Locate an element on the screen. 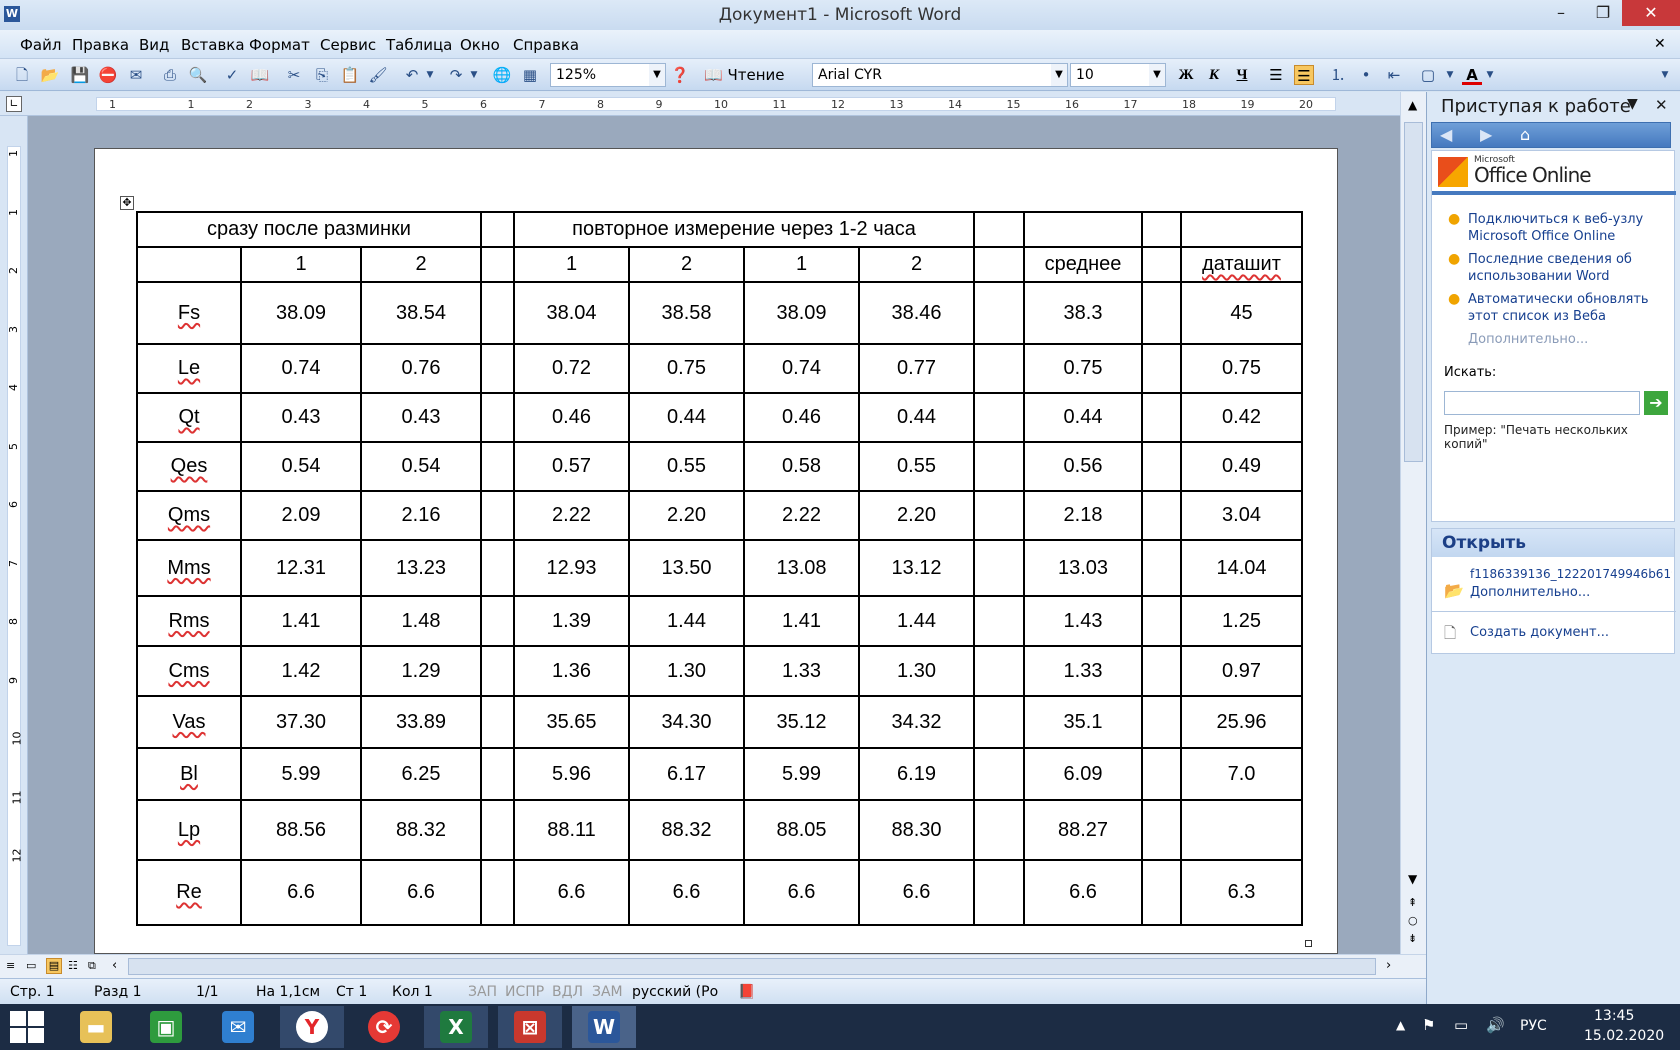 Image resolution: width=1680 pixels, height=1050 pixels. taskbar-store: ▣ is located at coordinates (166, 1027).